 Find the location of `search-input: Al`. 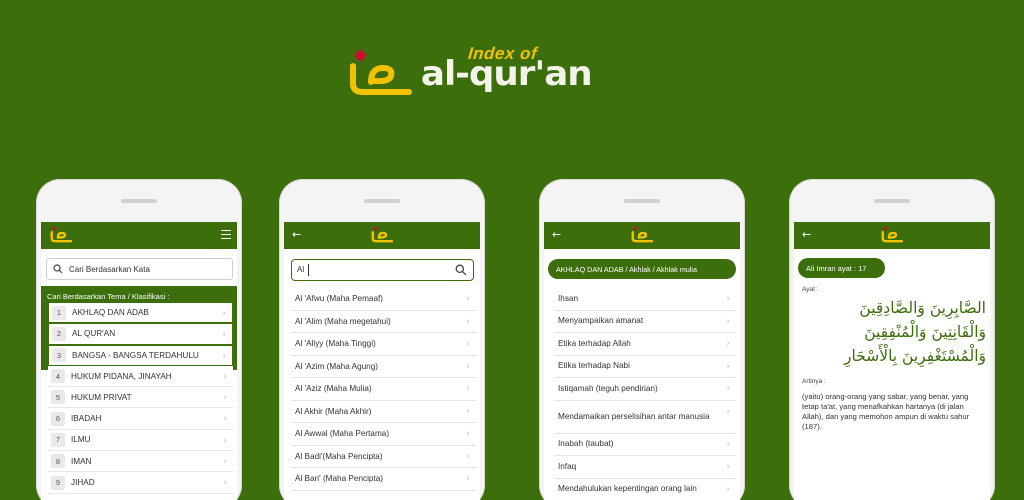

search-input: Al is located at coordinates (382, 270).